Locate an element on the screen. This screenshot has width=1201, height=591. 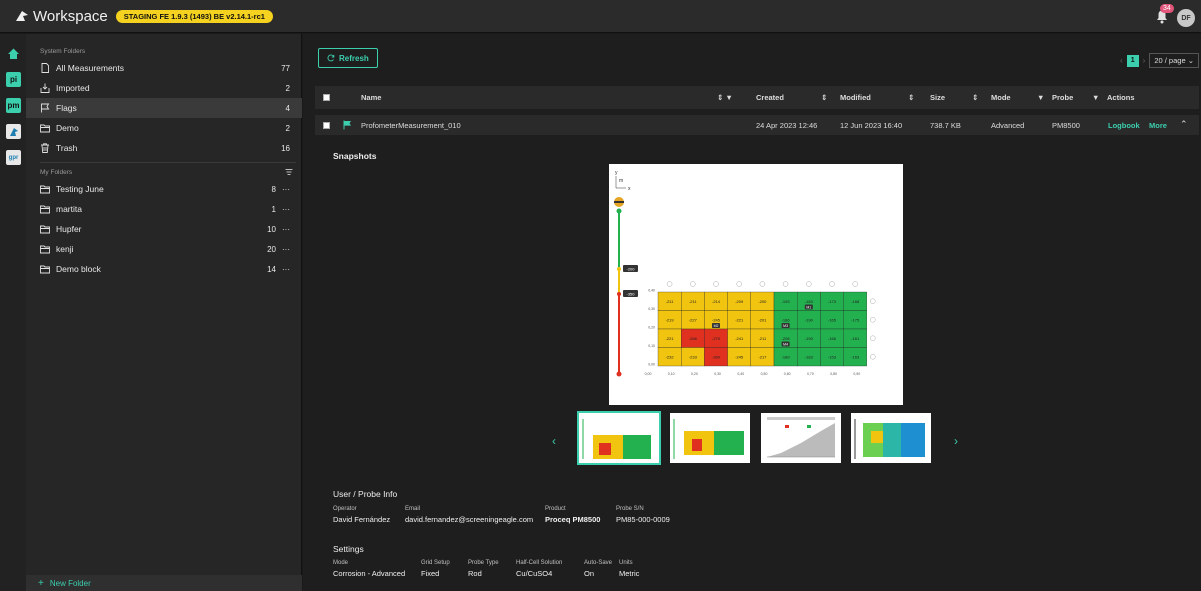
sort-icon is located at coordinates (289, 172).